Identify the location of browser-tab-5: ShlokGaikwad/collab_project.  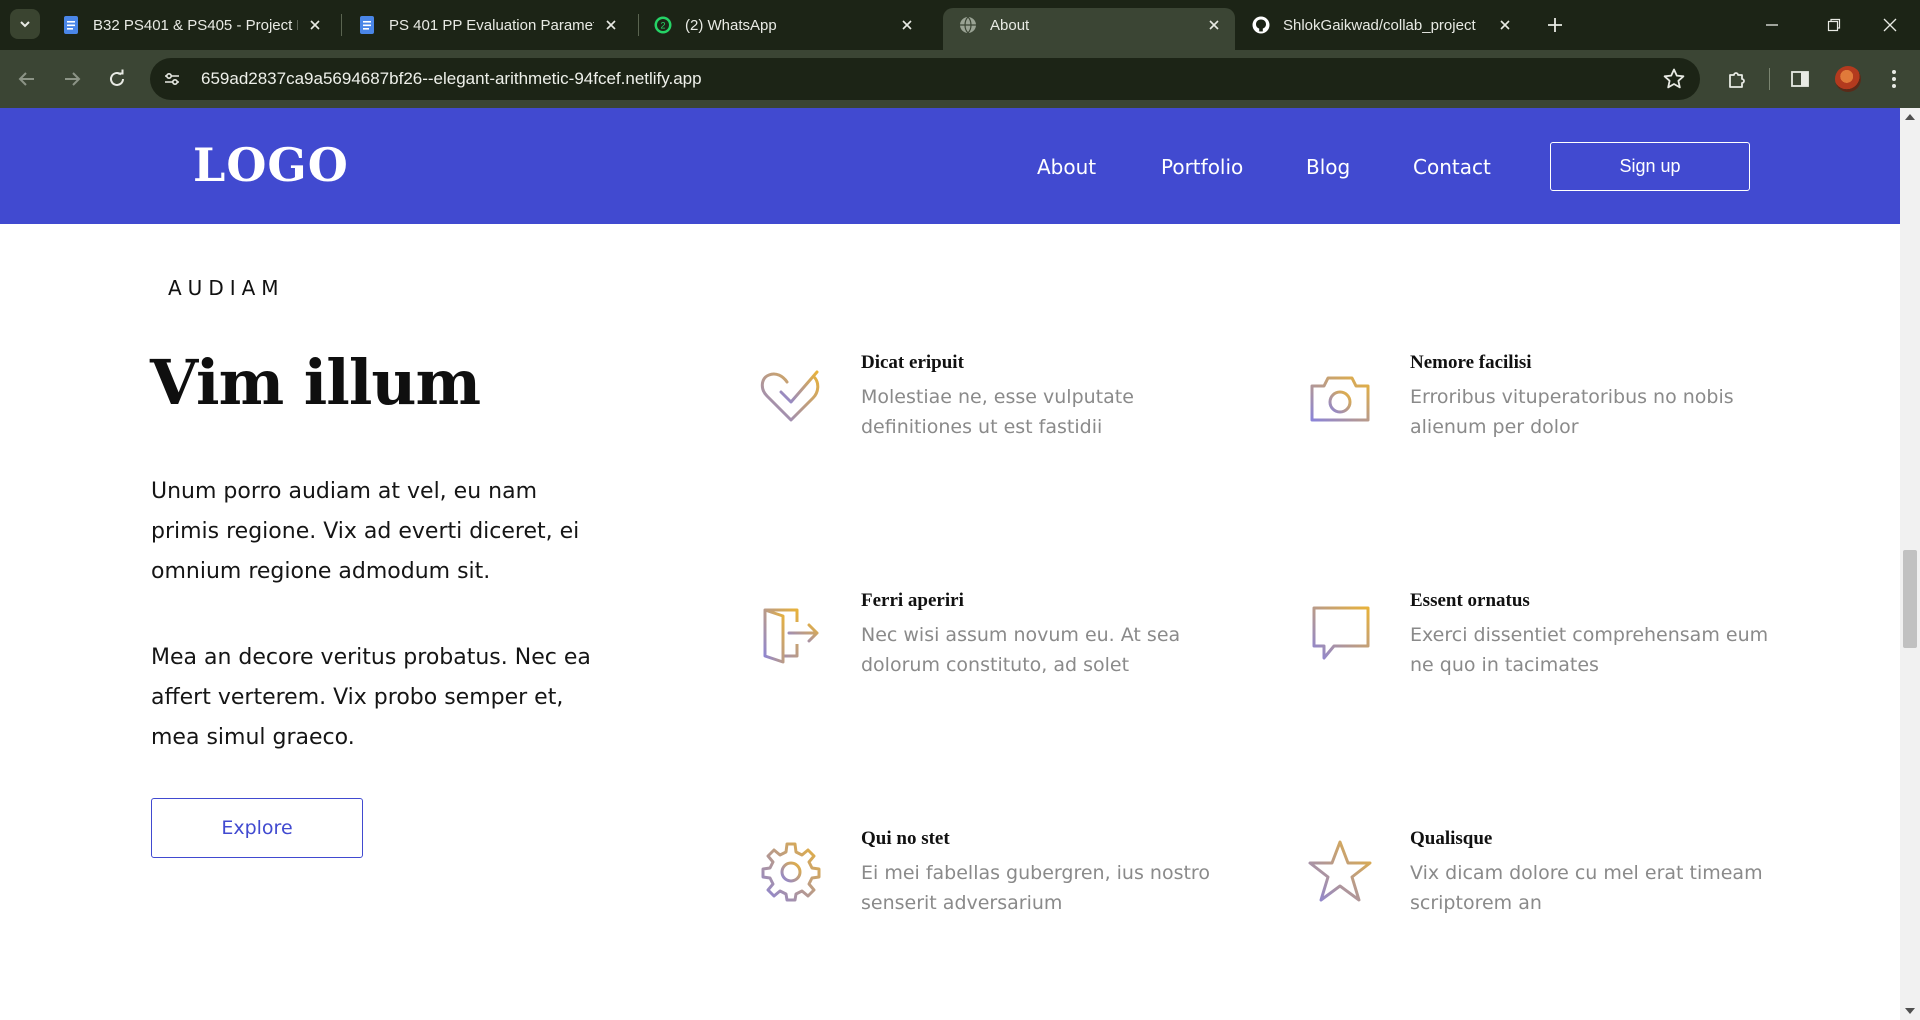
(1381, 25).